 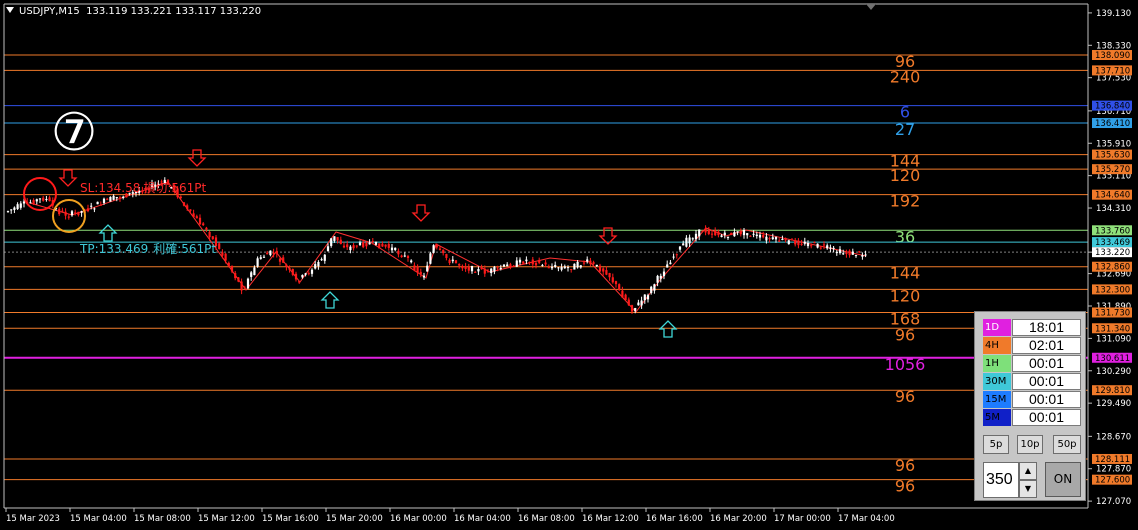 What do you see at coordinates (1113, 404) in the screenshot?
I see `price-tick-label: 129.490` at bounding box center [1113, 404].